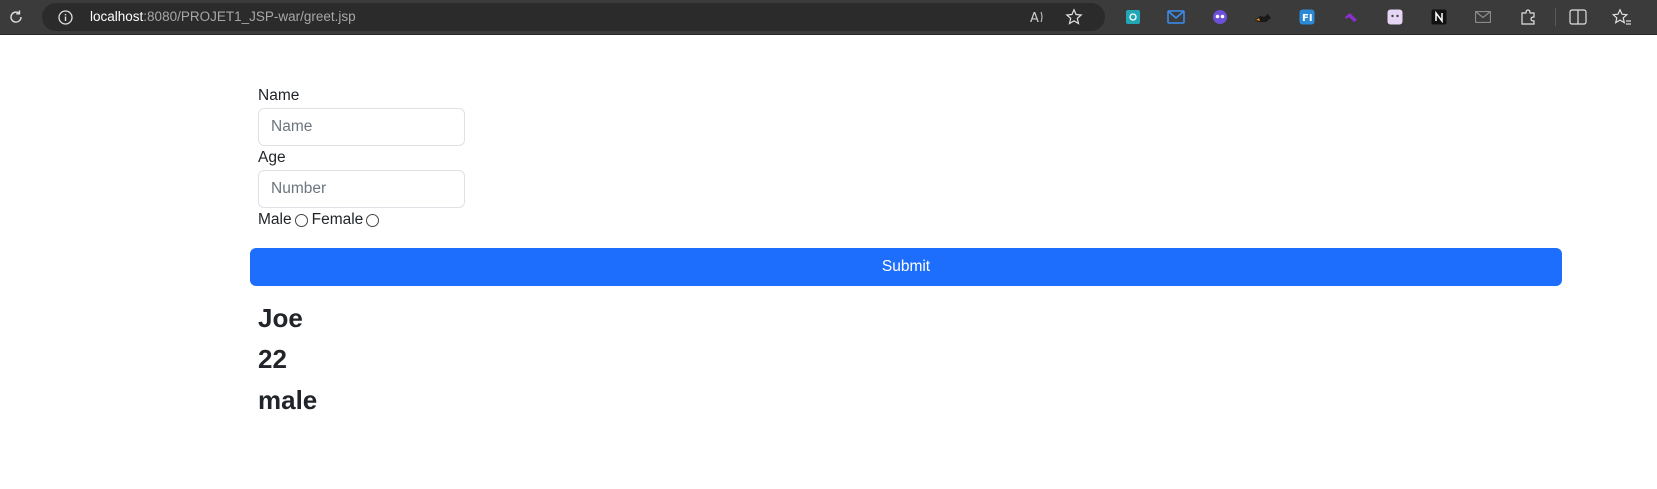  What do you see at coordinates (65, 17) in the screenshot?
I see `info-icon` at bounding box center [65, 17].